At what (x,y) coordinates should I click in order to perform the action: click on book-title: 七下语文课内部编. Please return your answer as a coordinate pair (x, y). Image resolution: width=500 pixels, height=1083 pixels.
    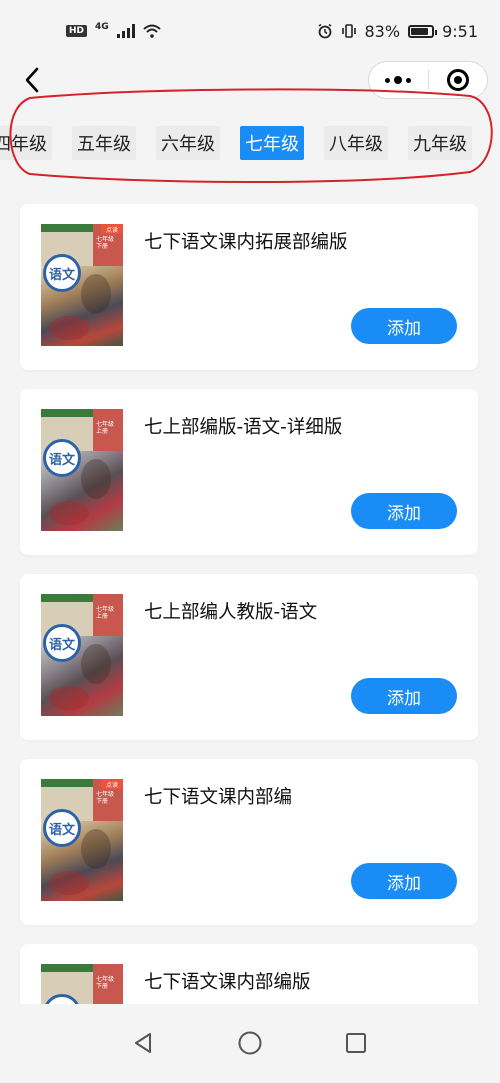
    Looking at the image, I should click on (218, 797).